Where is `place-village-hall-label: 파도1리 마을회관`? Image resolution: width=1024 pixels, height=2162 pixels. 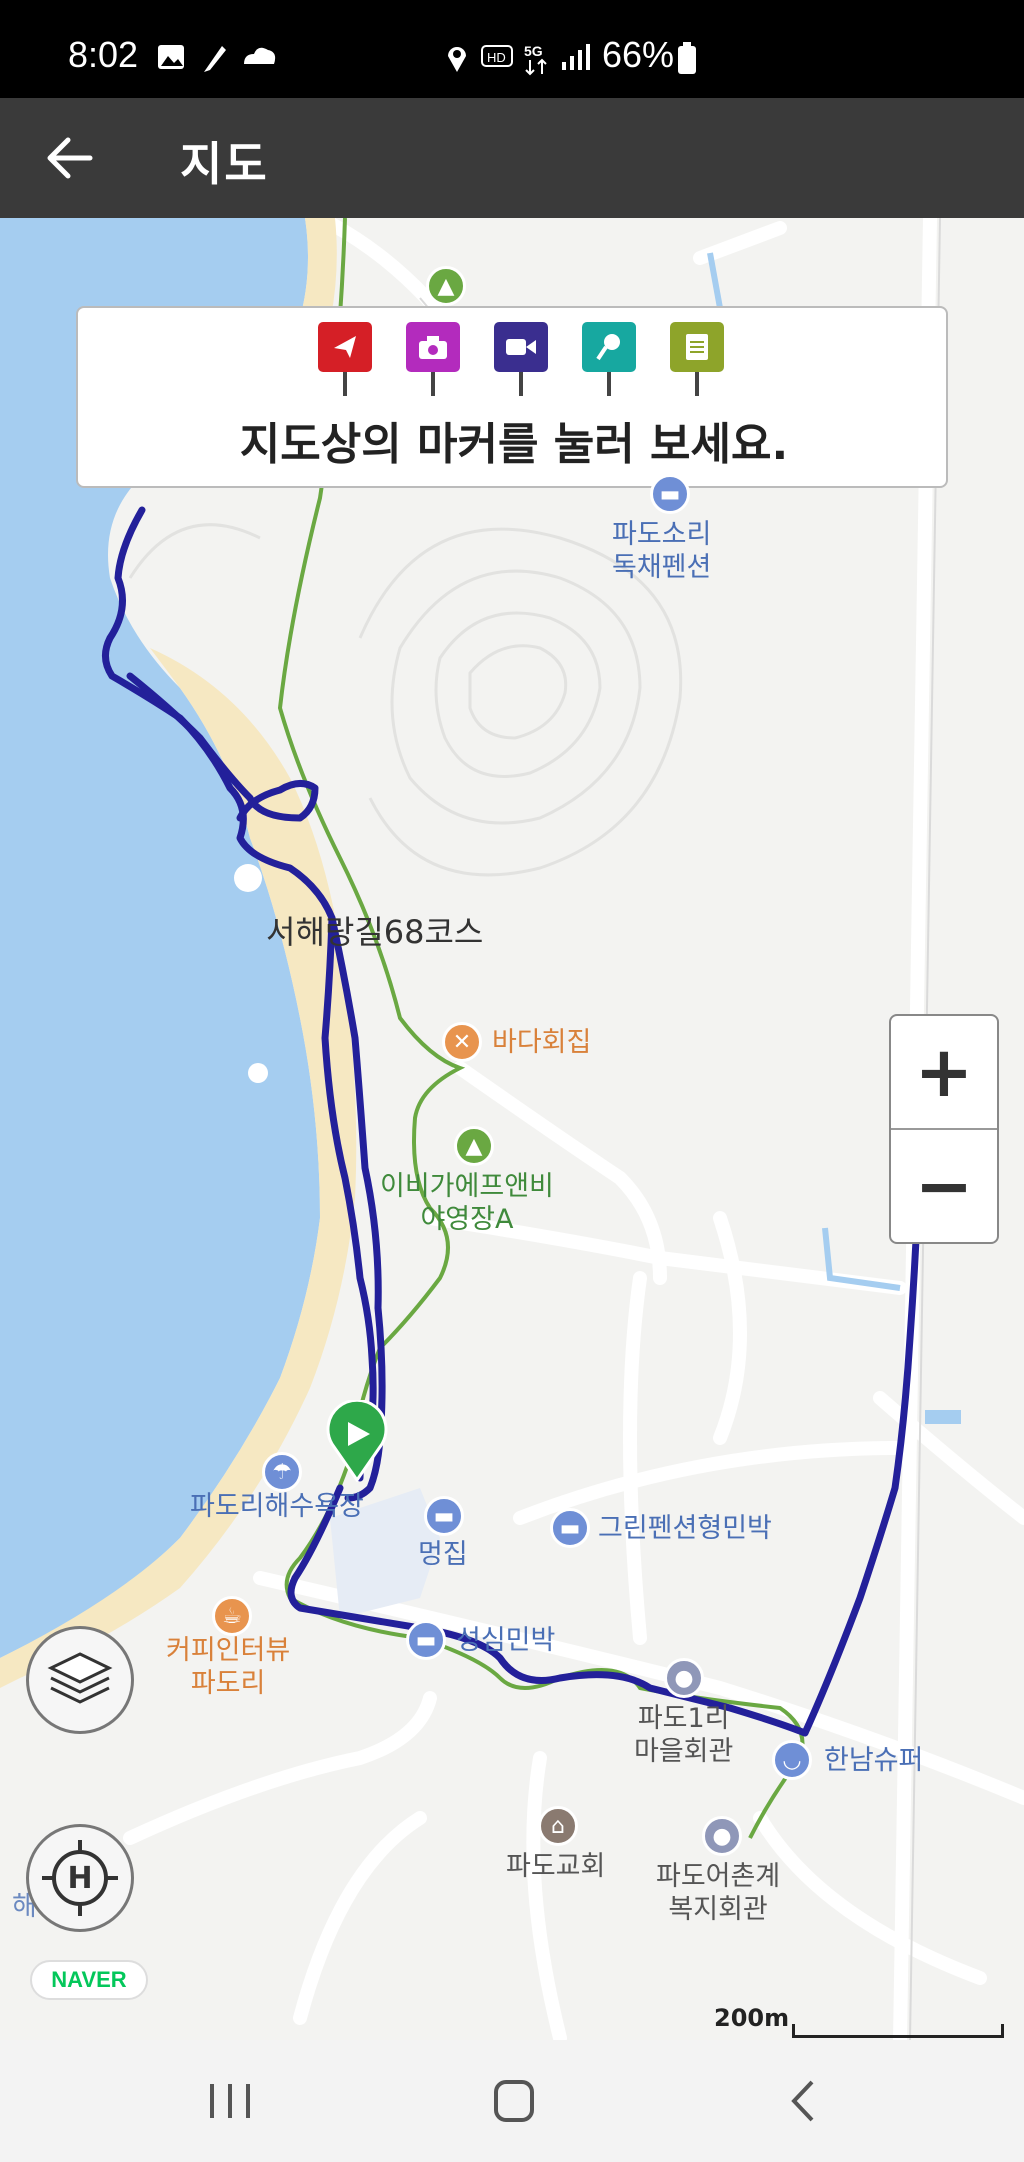 place-village-hall-label: 파도1리 마을회관 is located at coordinates (683, 1735).